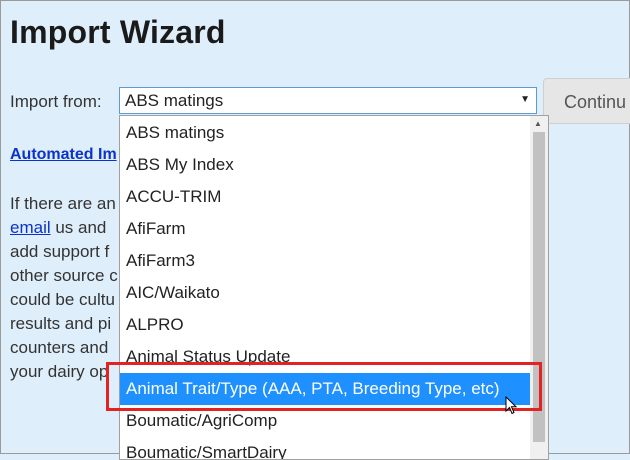  I want to click on email-link: email, so click(30, 227).